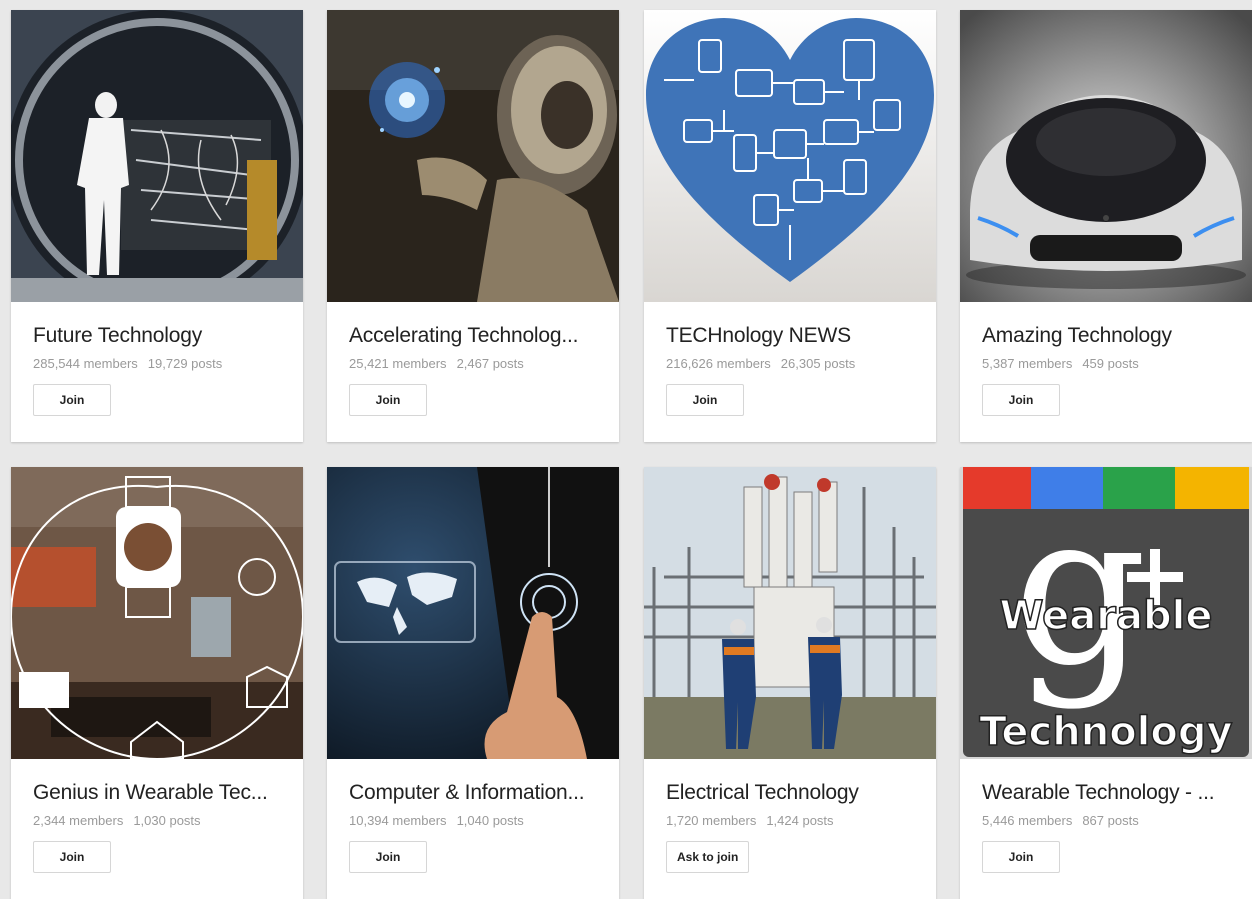 The height and width of the screenshot is (899, 1252). I want to click on wearable-logo-text: Wearable, so click(1105, 616).